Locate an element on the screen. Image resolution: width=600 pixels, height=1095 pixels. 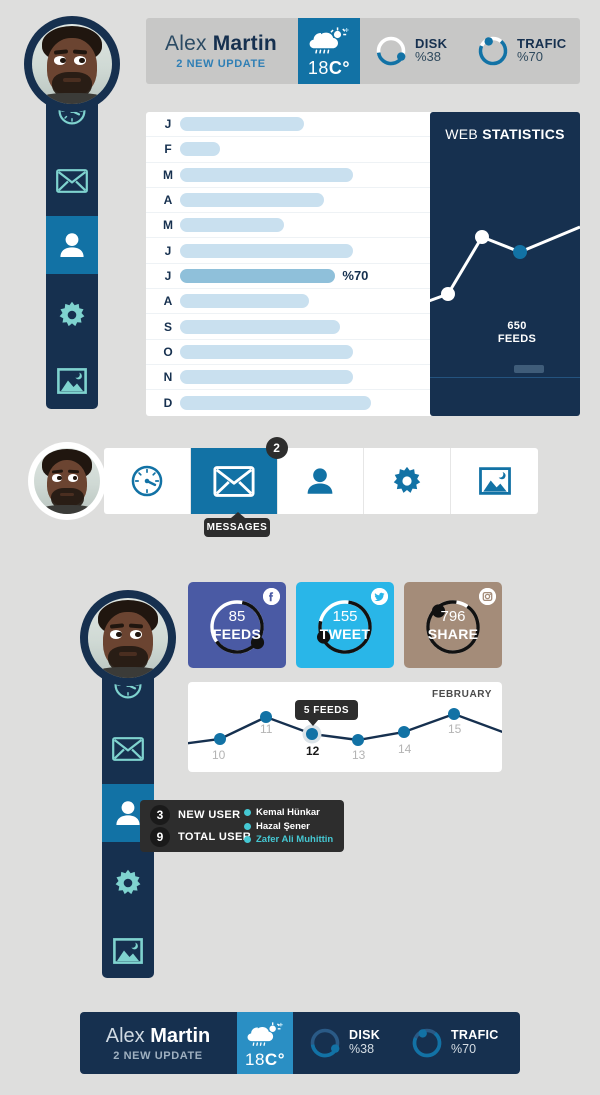
line-chart-label: 15 is located at coordinates (455, 729).